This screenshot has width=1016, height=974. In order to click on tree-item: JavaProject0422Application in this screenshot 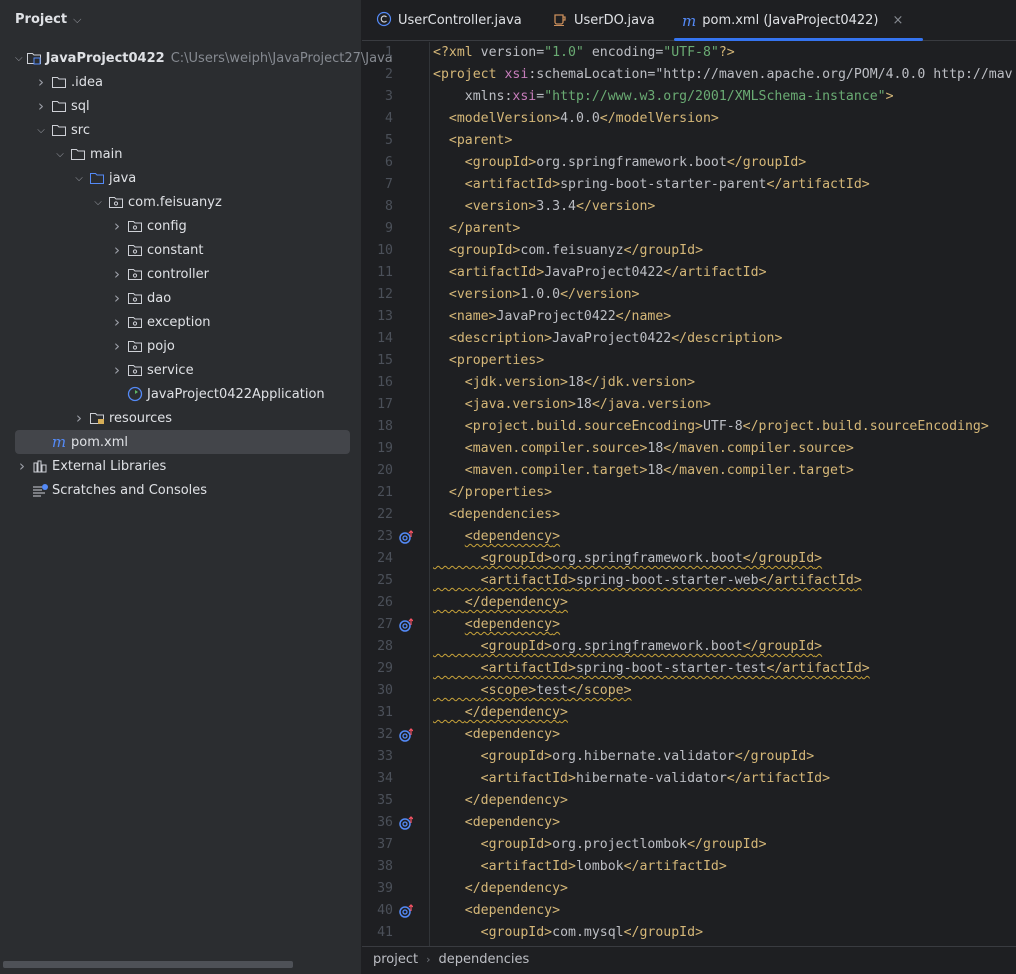, I will do `click(181, 394)`.